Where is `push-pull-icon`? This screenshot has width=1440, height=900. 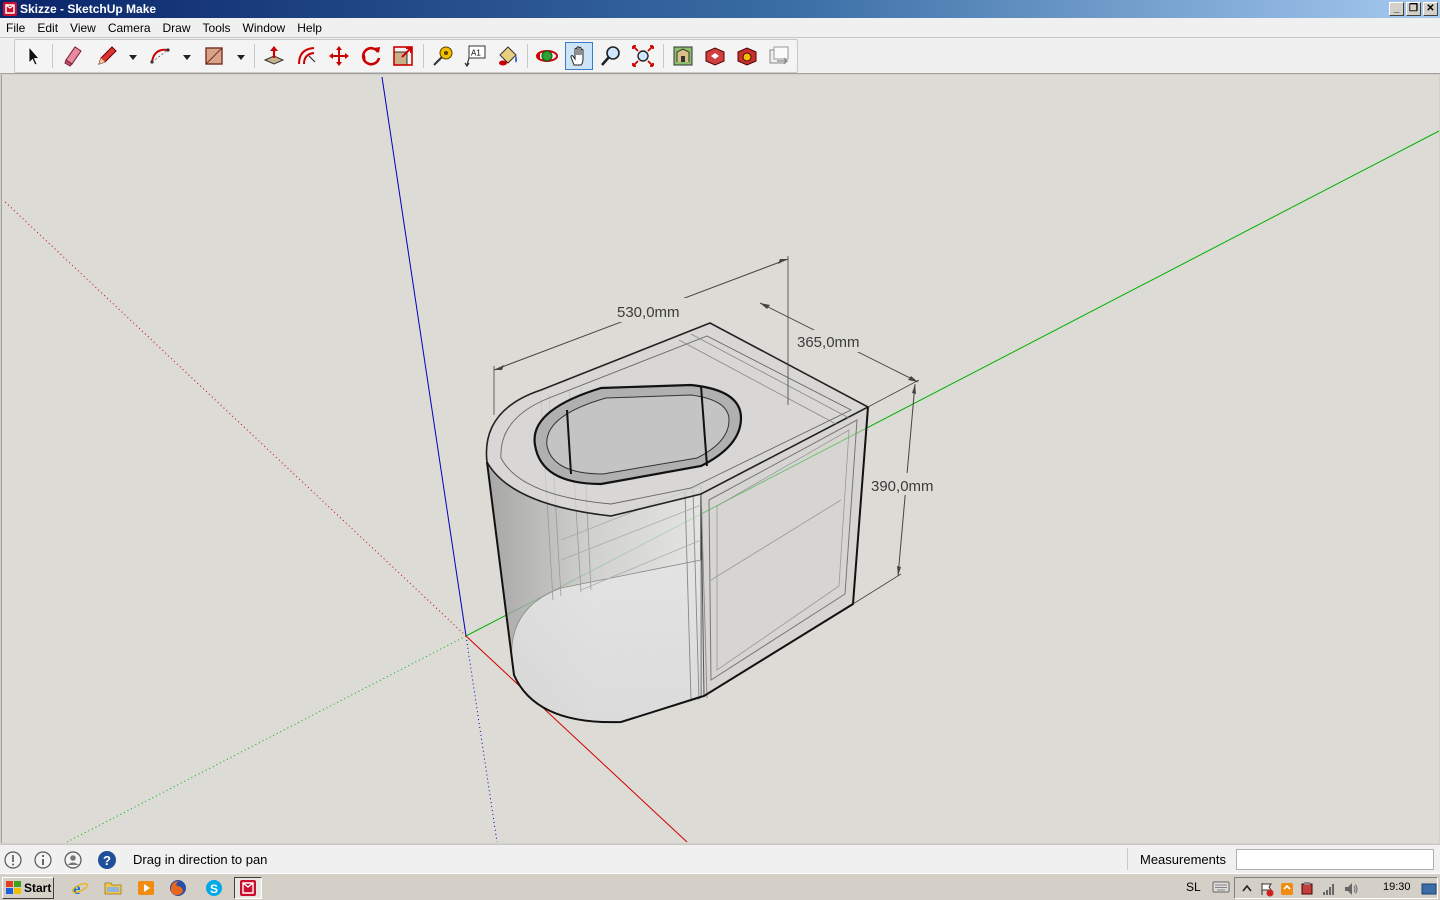 push-pull-icon is located at coordinates (274, 55).